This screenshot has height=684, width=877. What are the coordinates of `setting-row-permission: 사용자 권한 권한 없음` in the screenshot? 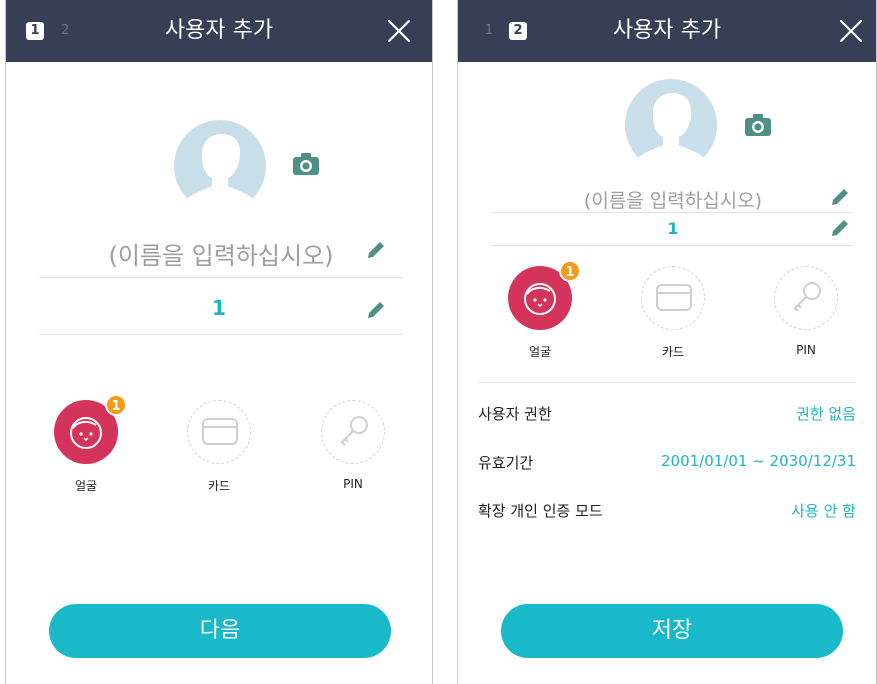 It's located at (667, 414).